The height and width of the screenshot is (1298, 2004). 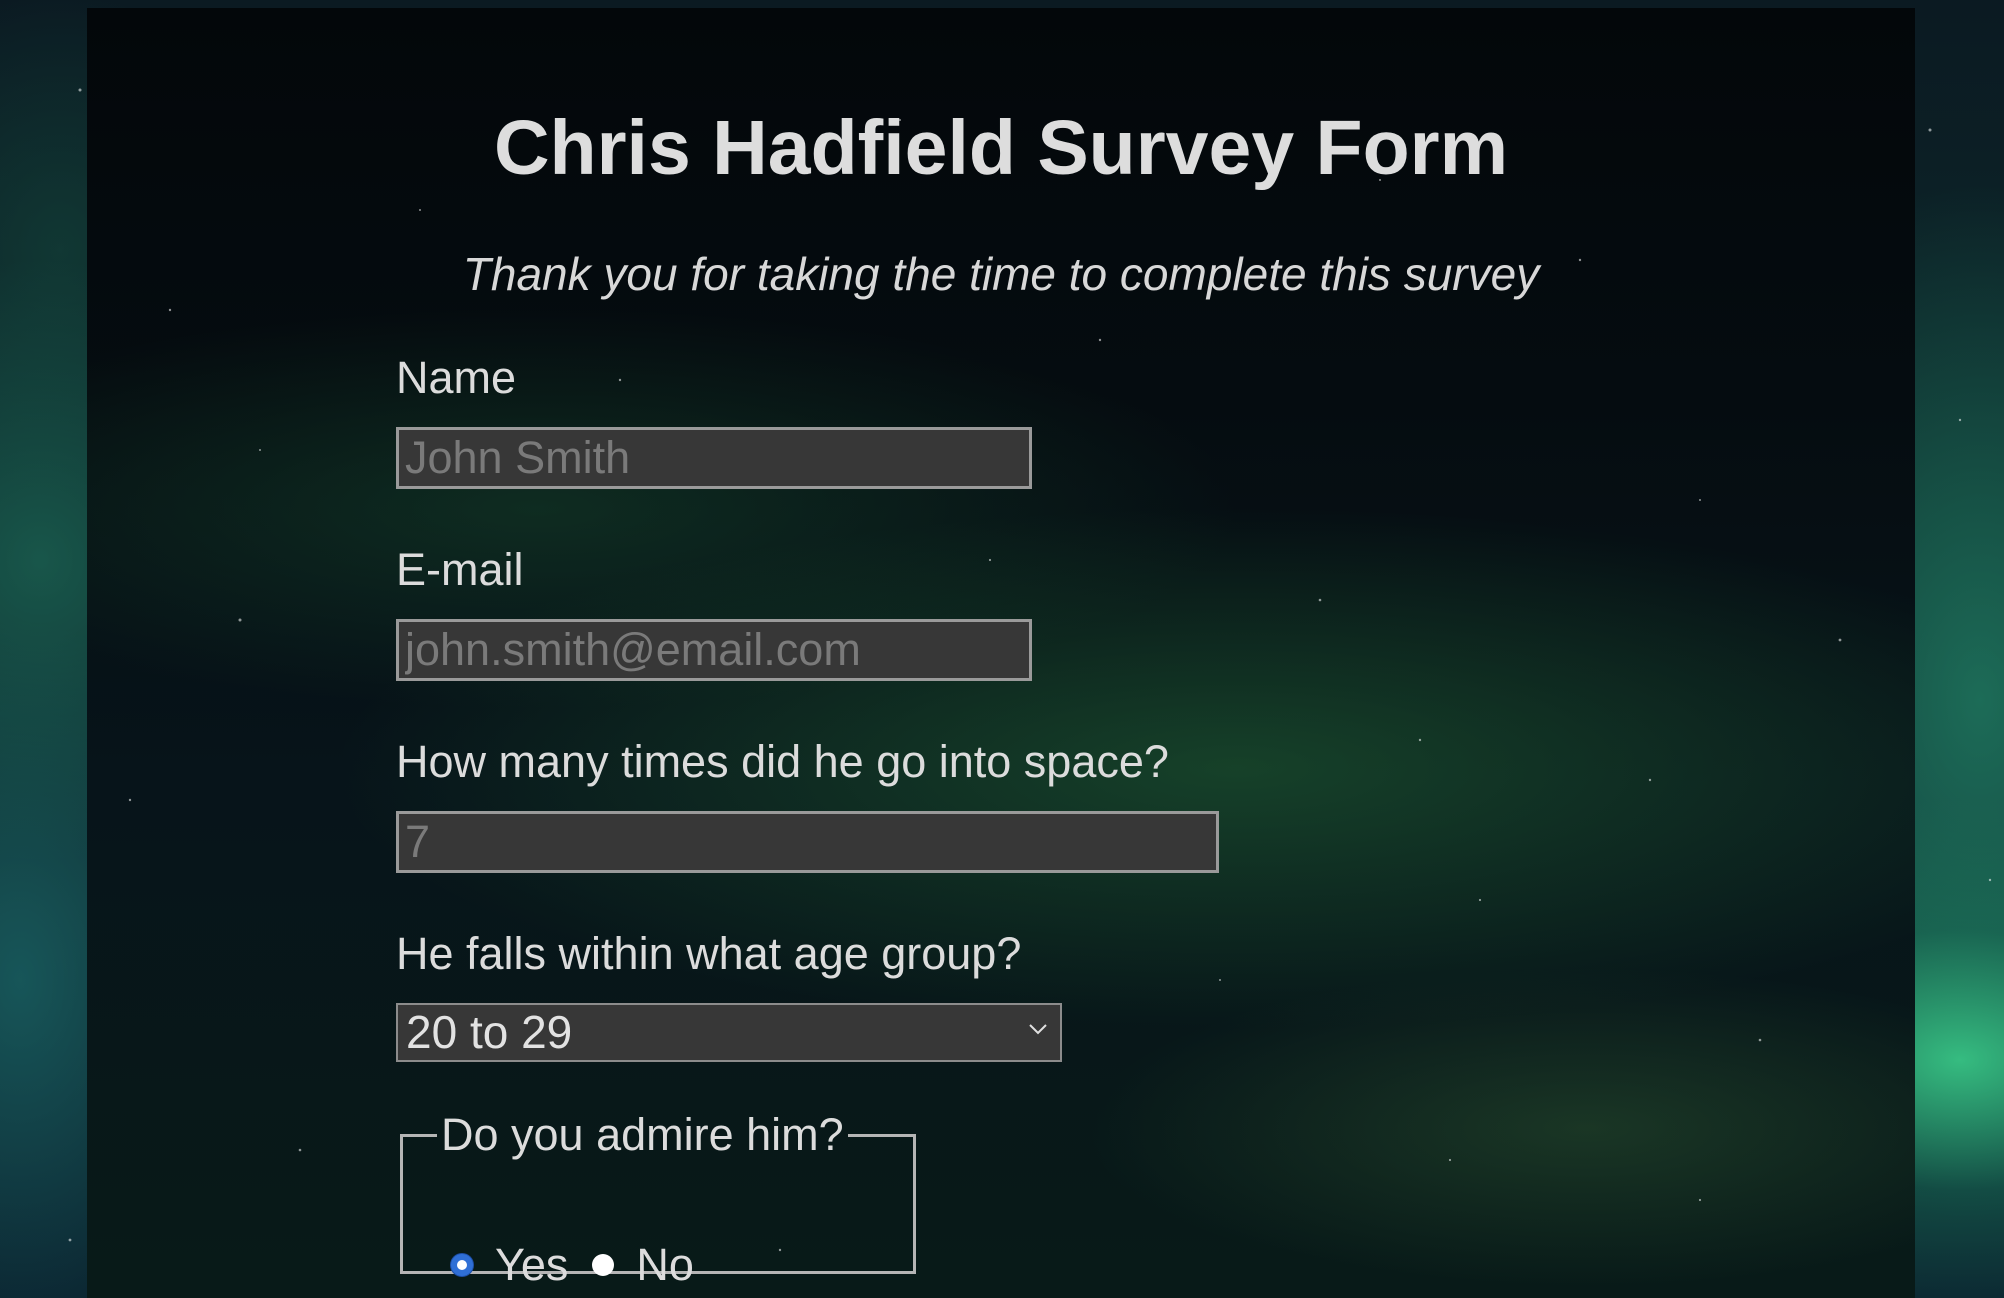 What do you see at coordinates (782, 761) in the screenshot?
I see `space-trips-label: How many times did he go into space?` at bounding box center [782, 761].